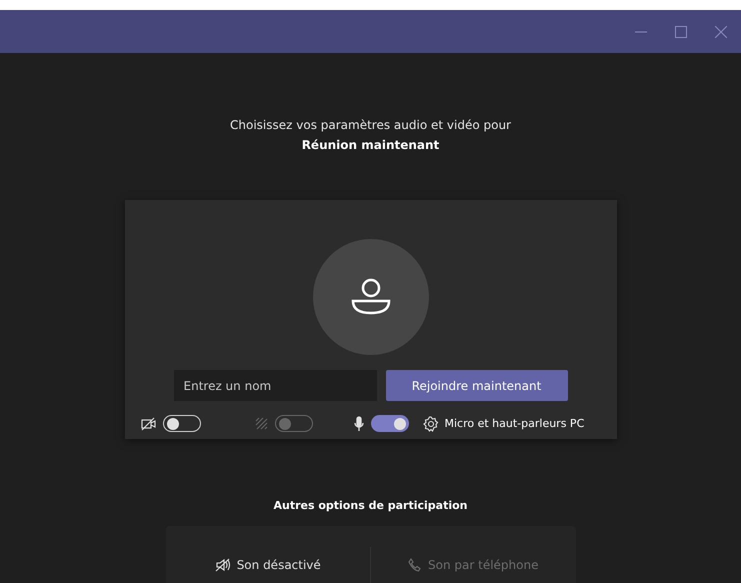 Image resolution: width=741 pixels, height=583 pixels. I want to click on settings-icon, so click(430, 424).